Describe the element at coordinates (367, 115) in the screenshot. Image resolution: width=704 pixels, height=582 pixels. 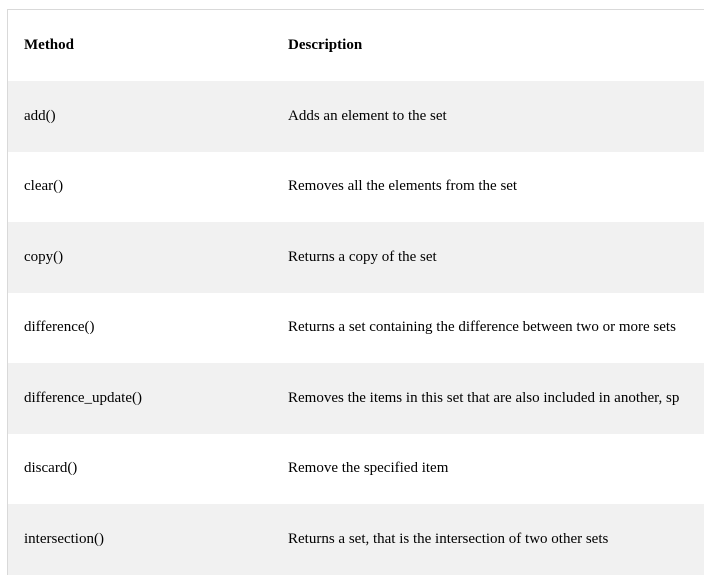
I see `description-cell: Adds an element to the set` at that location.